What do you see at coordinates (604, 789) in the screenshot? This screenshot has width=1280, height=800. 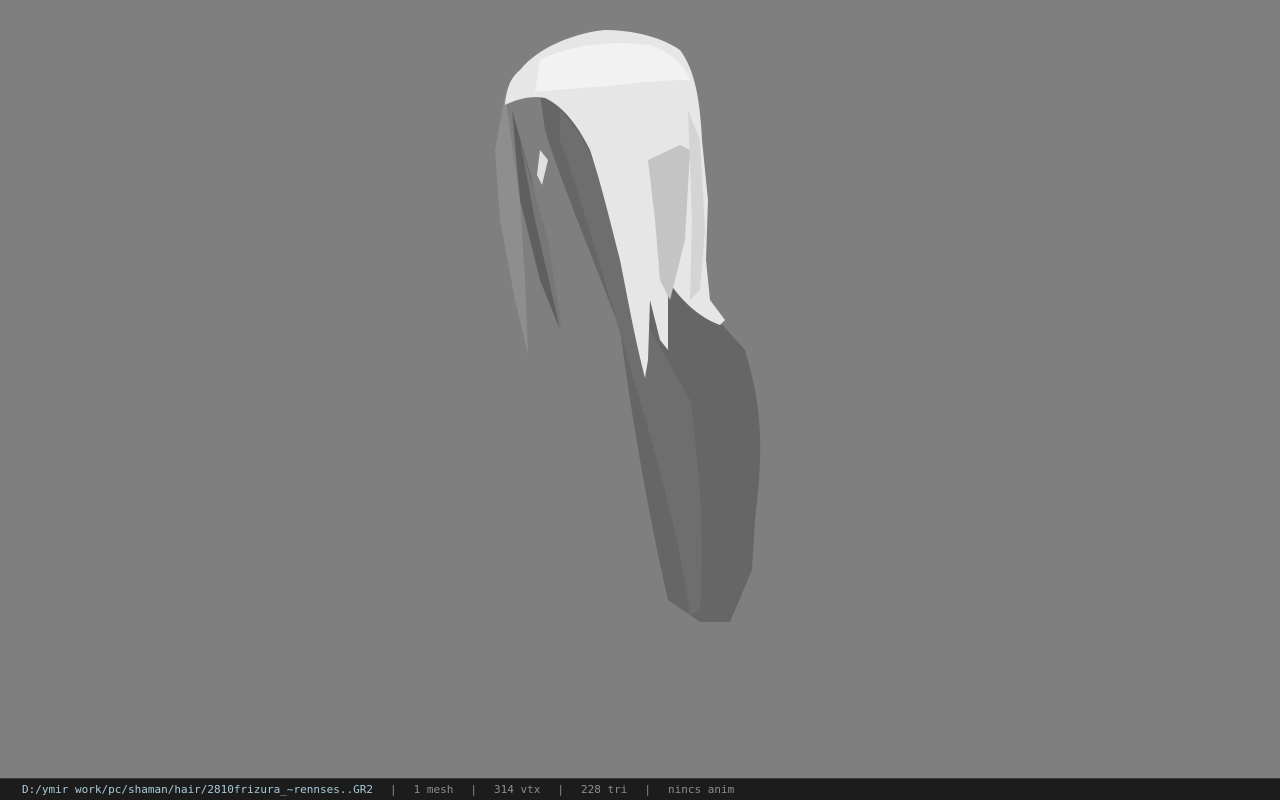 I see `triangle-count: 228 tri` at bounding box center [604, 789].